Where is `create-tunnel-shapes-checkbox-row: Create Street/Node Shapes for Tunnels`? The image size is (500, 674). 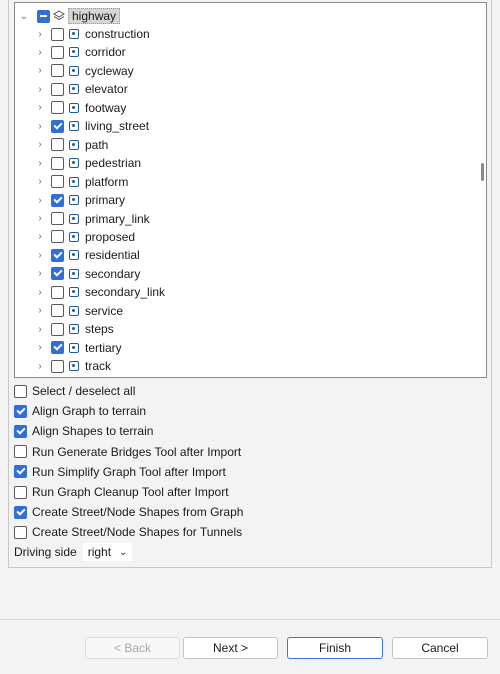 create-tunnel-shapes-checkbox-row: Create Street/Node Shapes for Tunnels is located at coordinates (128, 532).